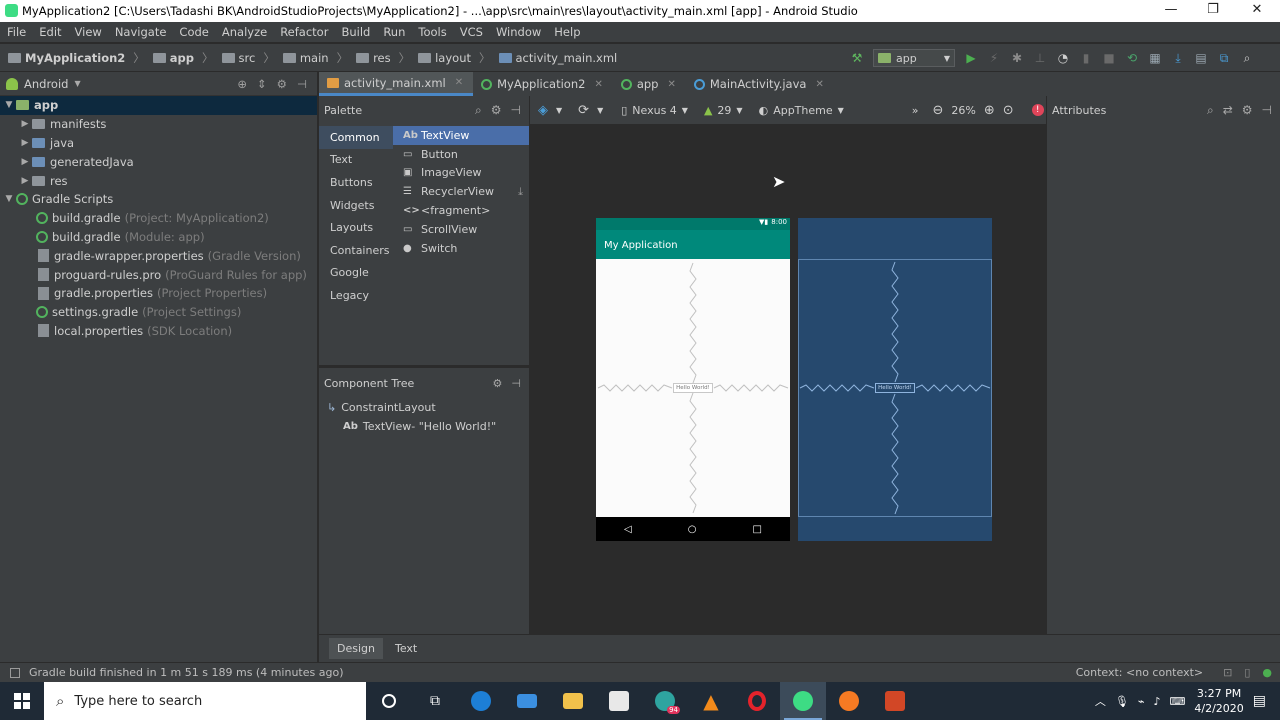 The image size is (1280, 720). What do you see at coordinates (857, 58) in the screenshot?
I see `make-project-hammer-icon: ⚒` at bounding box center [857, 58].